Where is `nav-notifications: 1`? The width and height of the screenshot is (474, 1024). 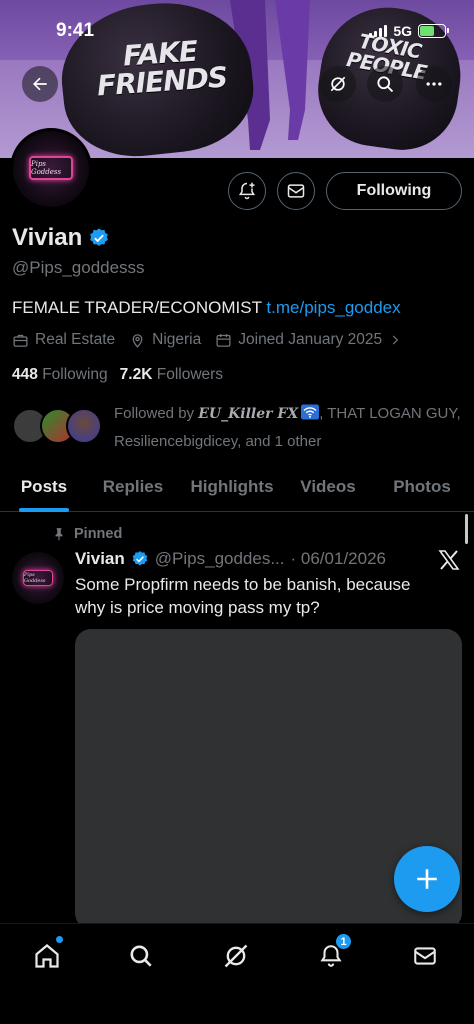
nav-notifications: 1 is located at coordinates (331, 954).